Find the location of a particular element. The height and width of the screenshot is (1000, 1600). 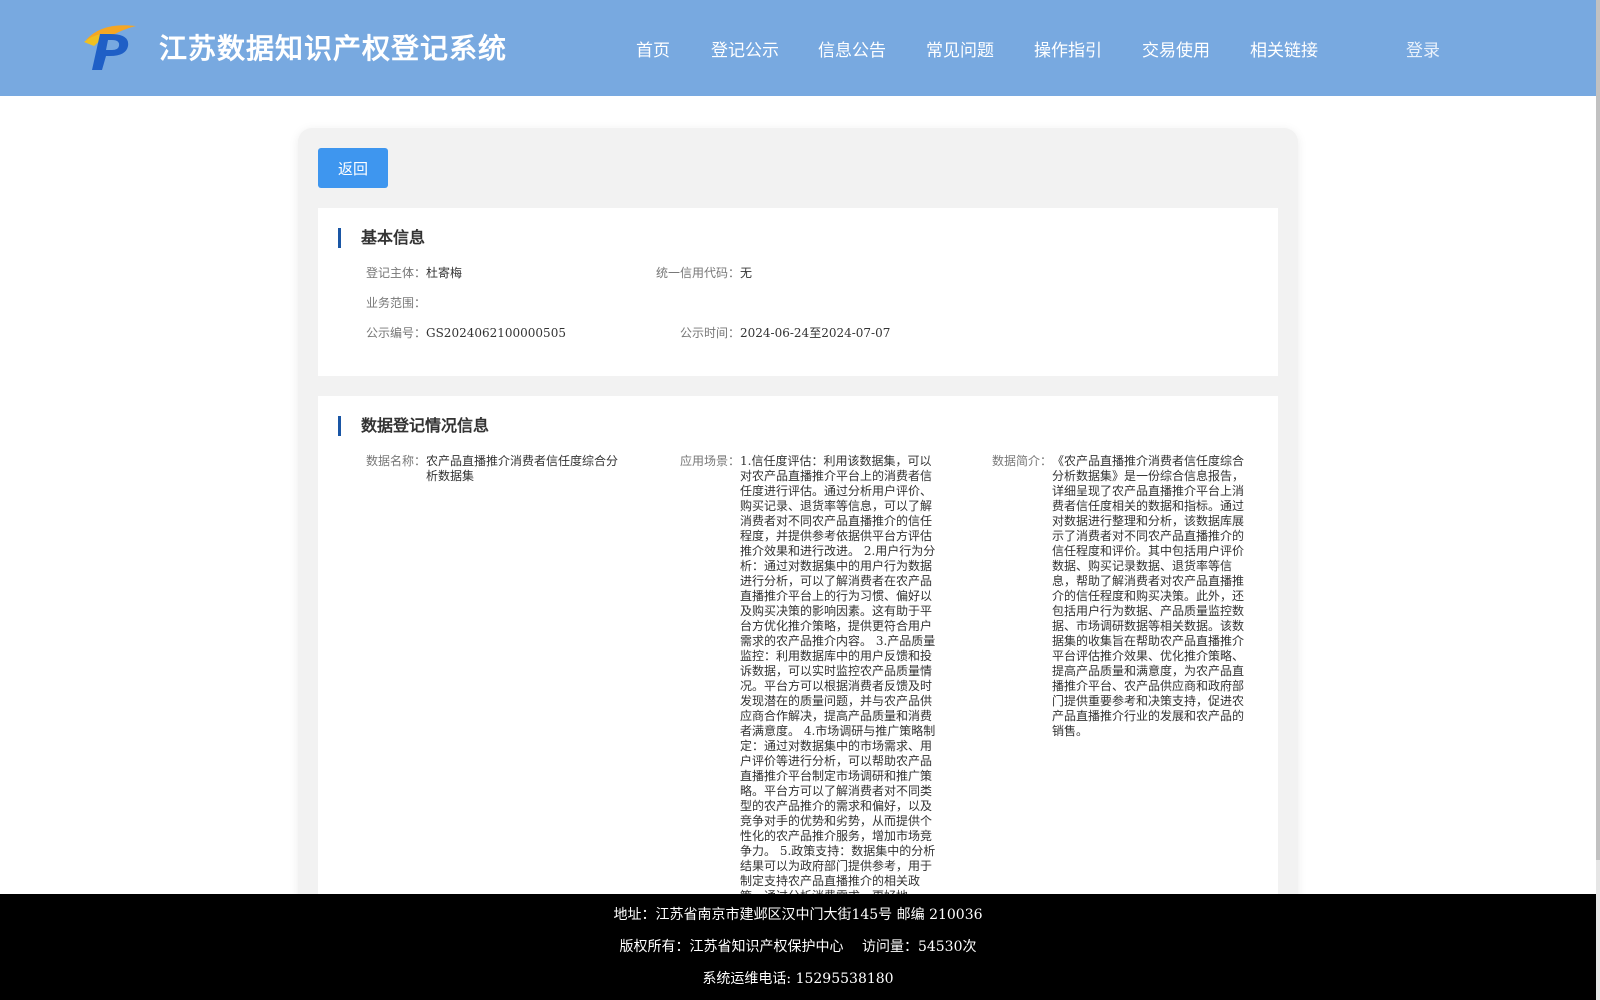

field-label: 数据名称： is located at coordinates (395, 461).